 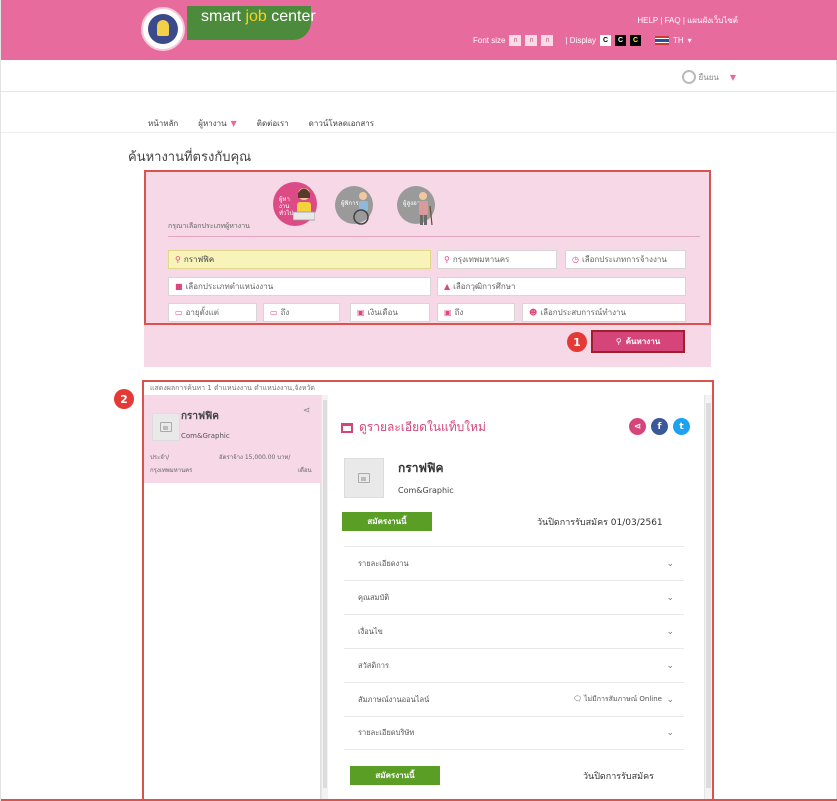 I want to click on age-from-select: ▭ อายุตั้งแต่, so click(x=212, y=312).